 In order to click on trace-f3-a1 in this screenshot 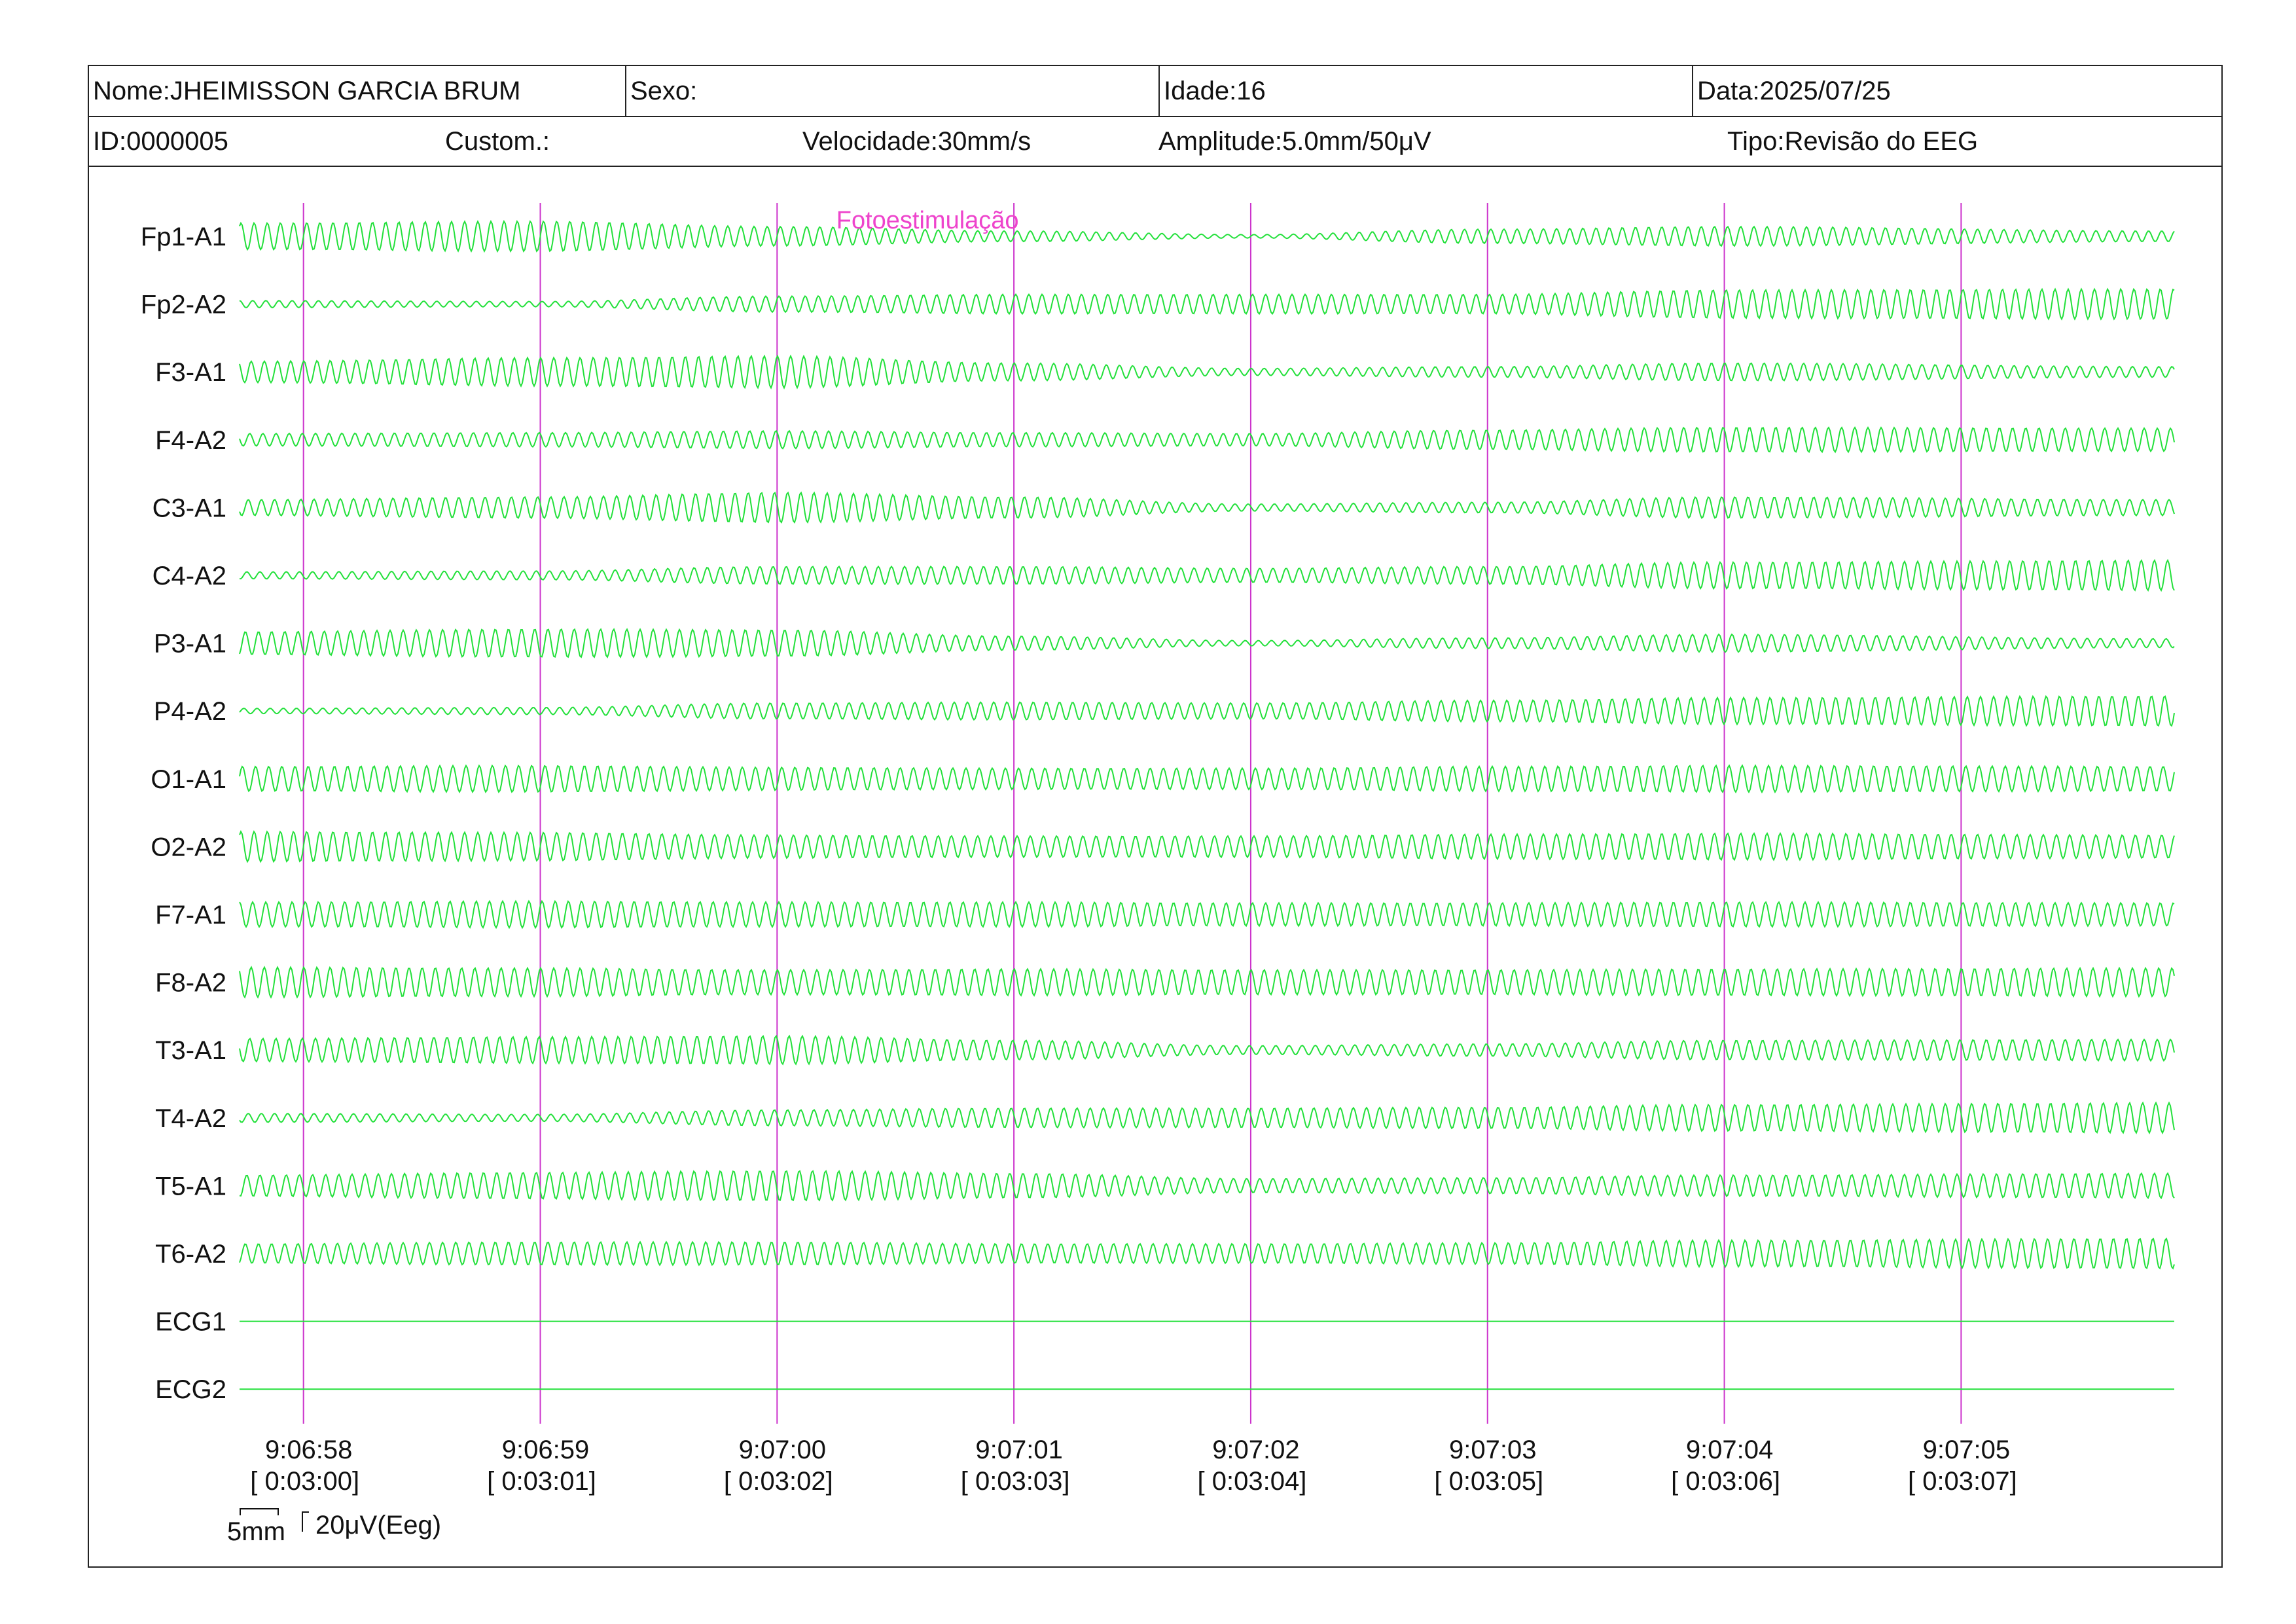, I will do `click(1207, 371)`.